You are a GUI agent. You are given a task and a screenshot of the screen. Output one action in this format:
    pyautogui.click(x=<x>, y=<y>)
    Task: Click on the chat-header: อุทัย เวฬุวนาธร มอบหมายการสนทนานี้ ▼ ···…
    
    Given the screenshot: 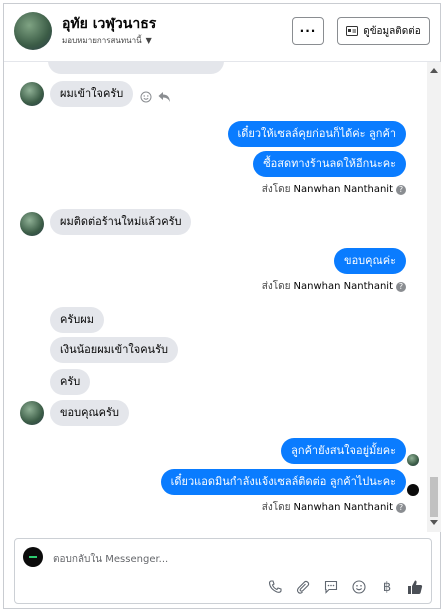 What is the action you would take?
    pyautogui.click(x=222, y=33)
    